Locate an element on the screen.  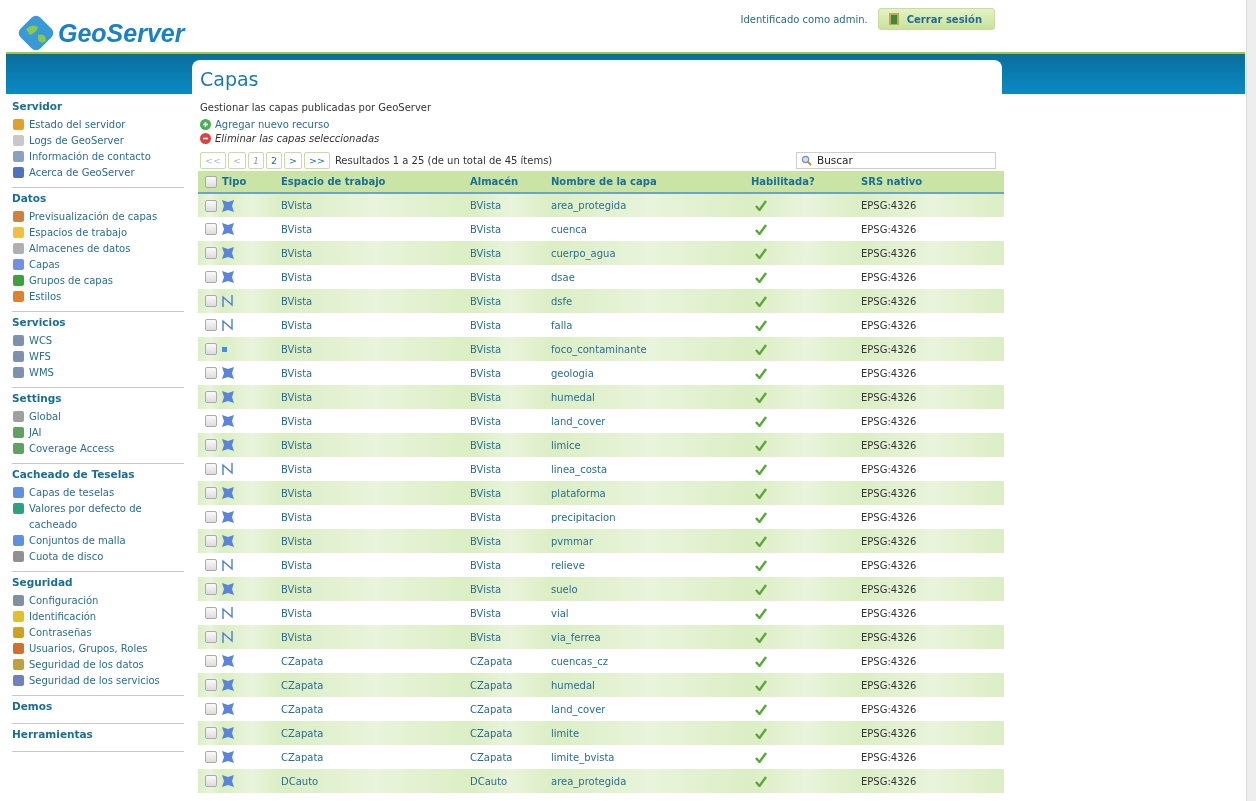
layer-link: area_protegida is located at coordinates (589, 205).